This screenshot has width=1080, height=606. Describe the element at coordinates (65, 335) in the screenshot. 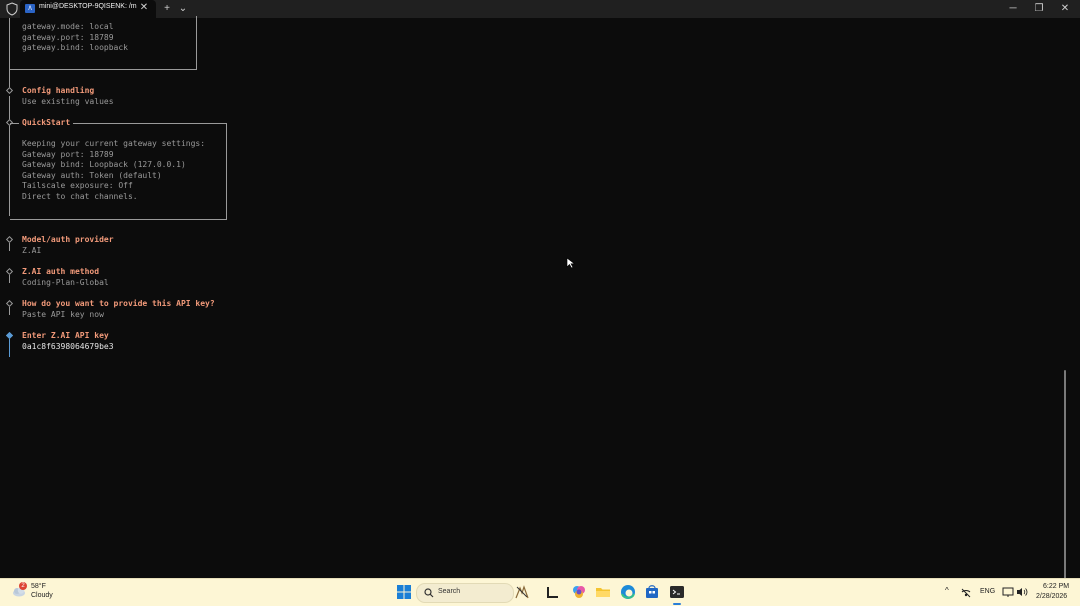

I see `api-key-entry-title: Enter Z.AI API key` at that location.